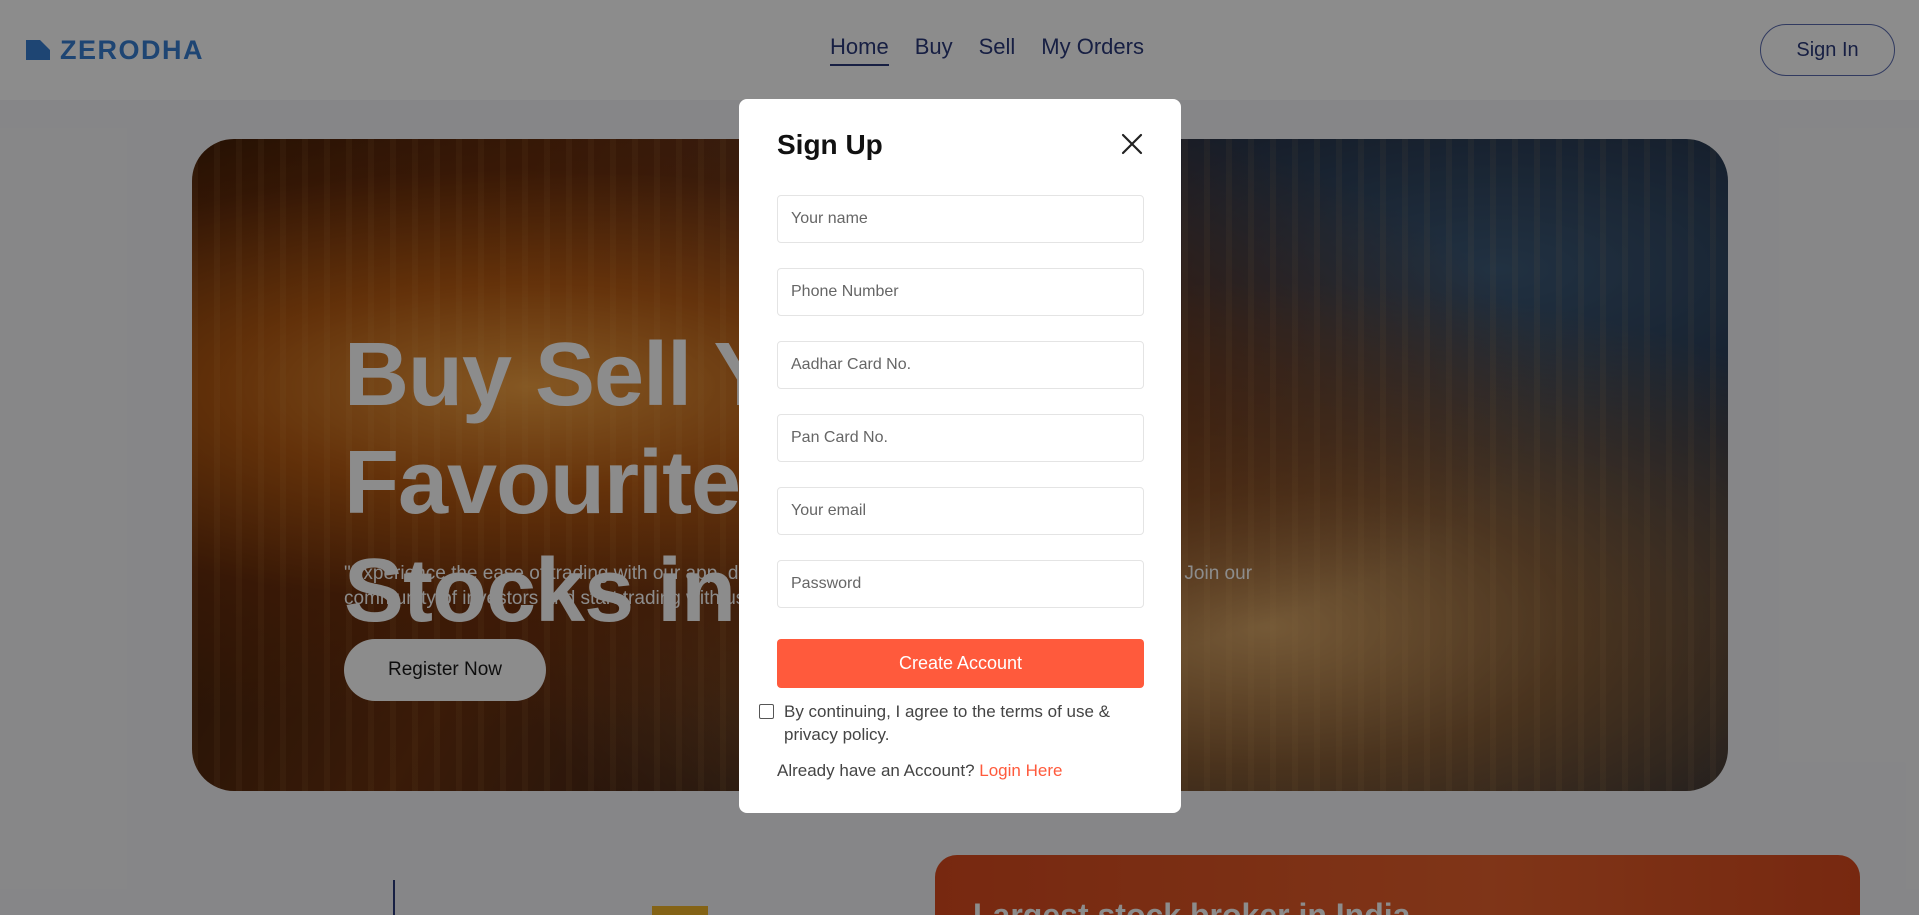 Image resolution: width=1919 pixels, height=915 pixels. Describe the element at coordinates (960, 584) in the screenshot. I see `password-field` at that location.